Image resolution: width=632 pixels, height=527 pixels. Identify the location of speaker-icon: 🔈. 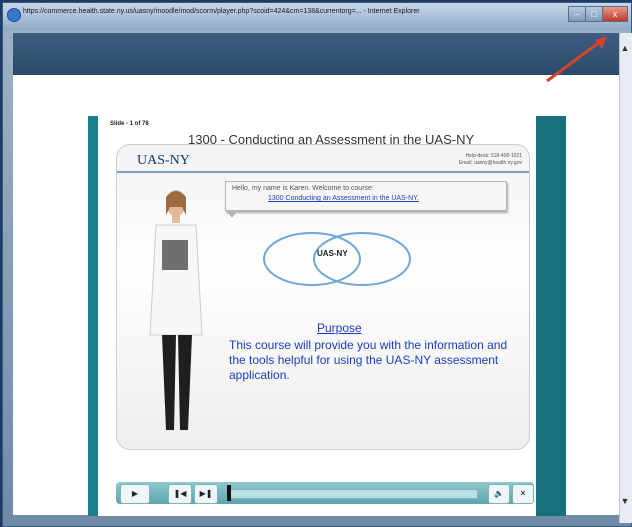
(499, 493).